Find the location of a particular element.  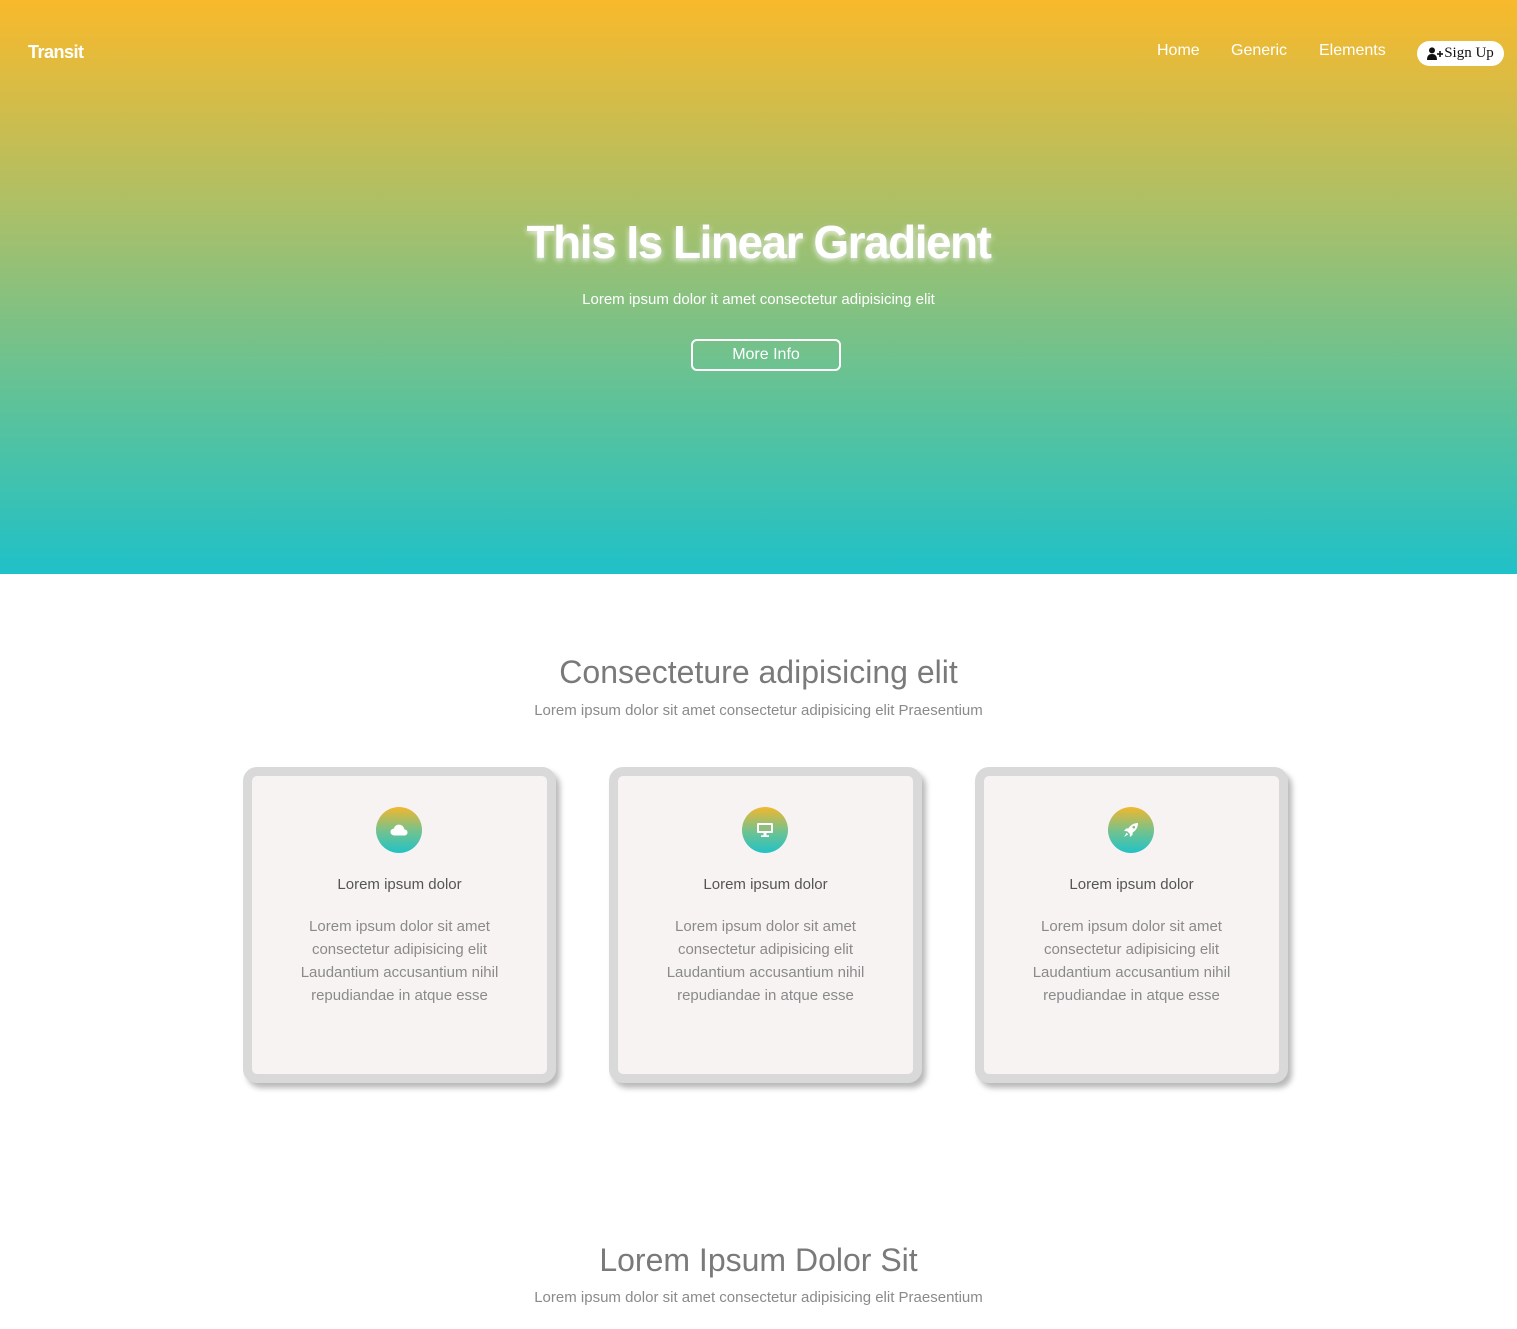

sign-up-button: Sign Up is located at coordinates (1460, 53).